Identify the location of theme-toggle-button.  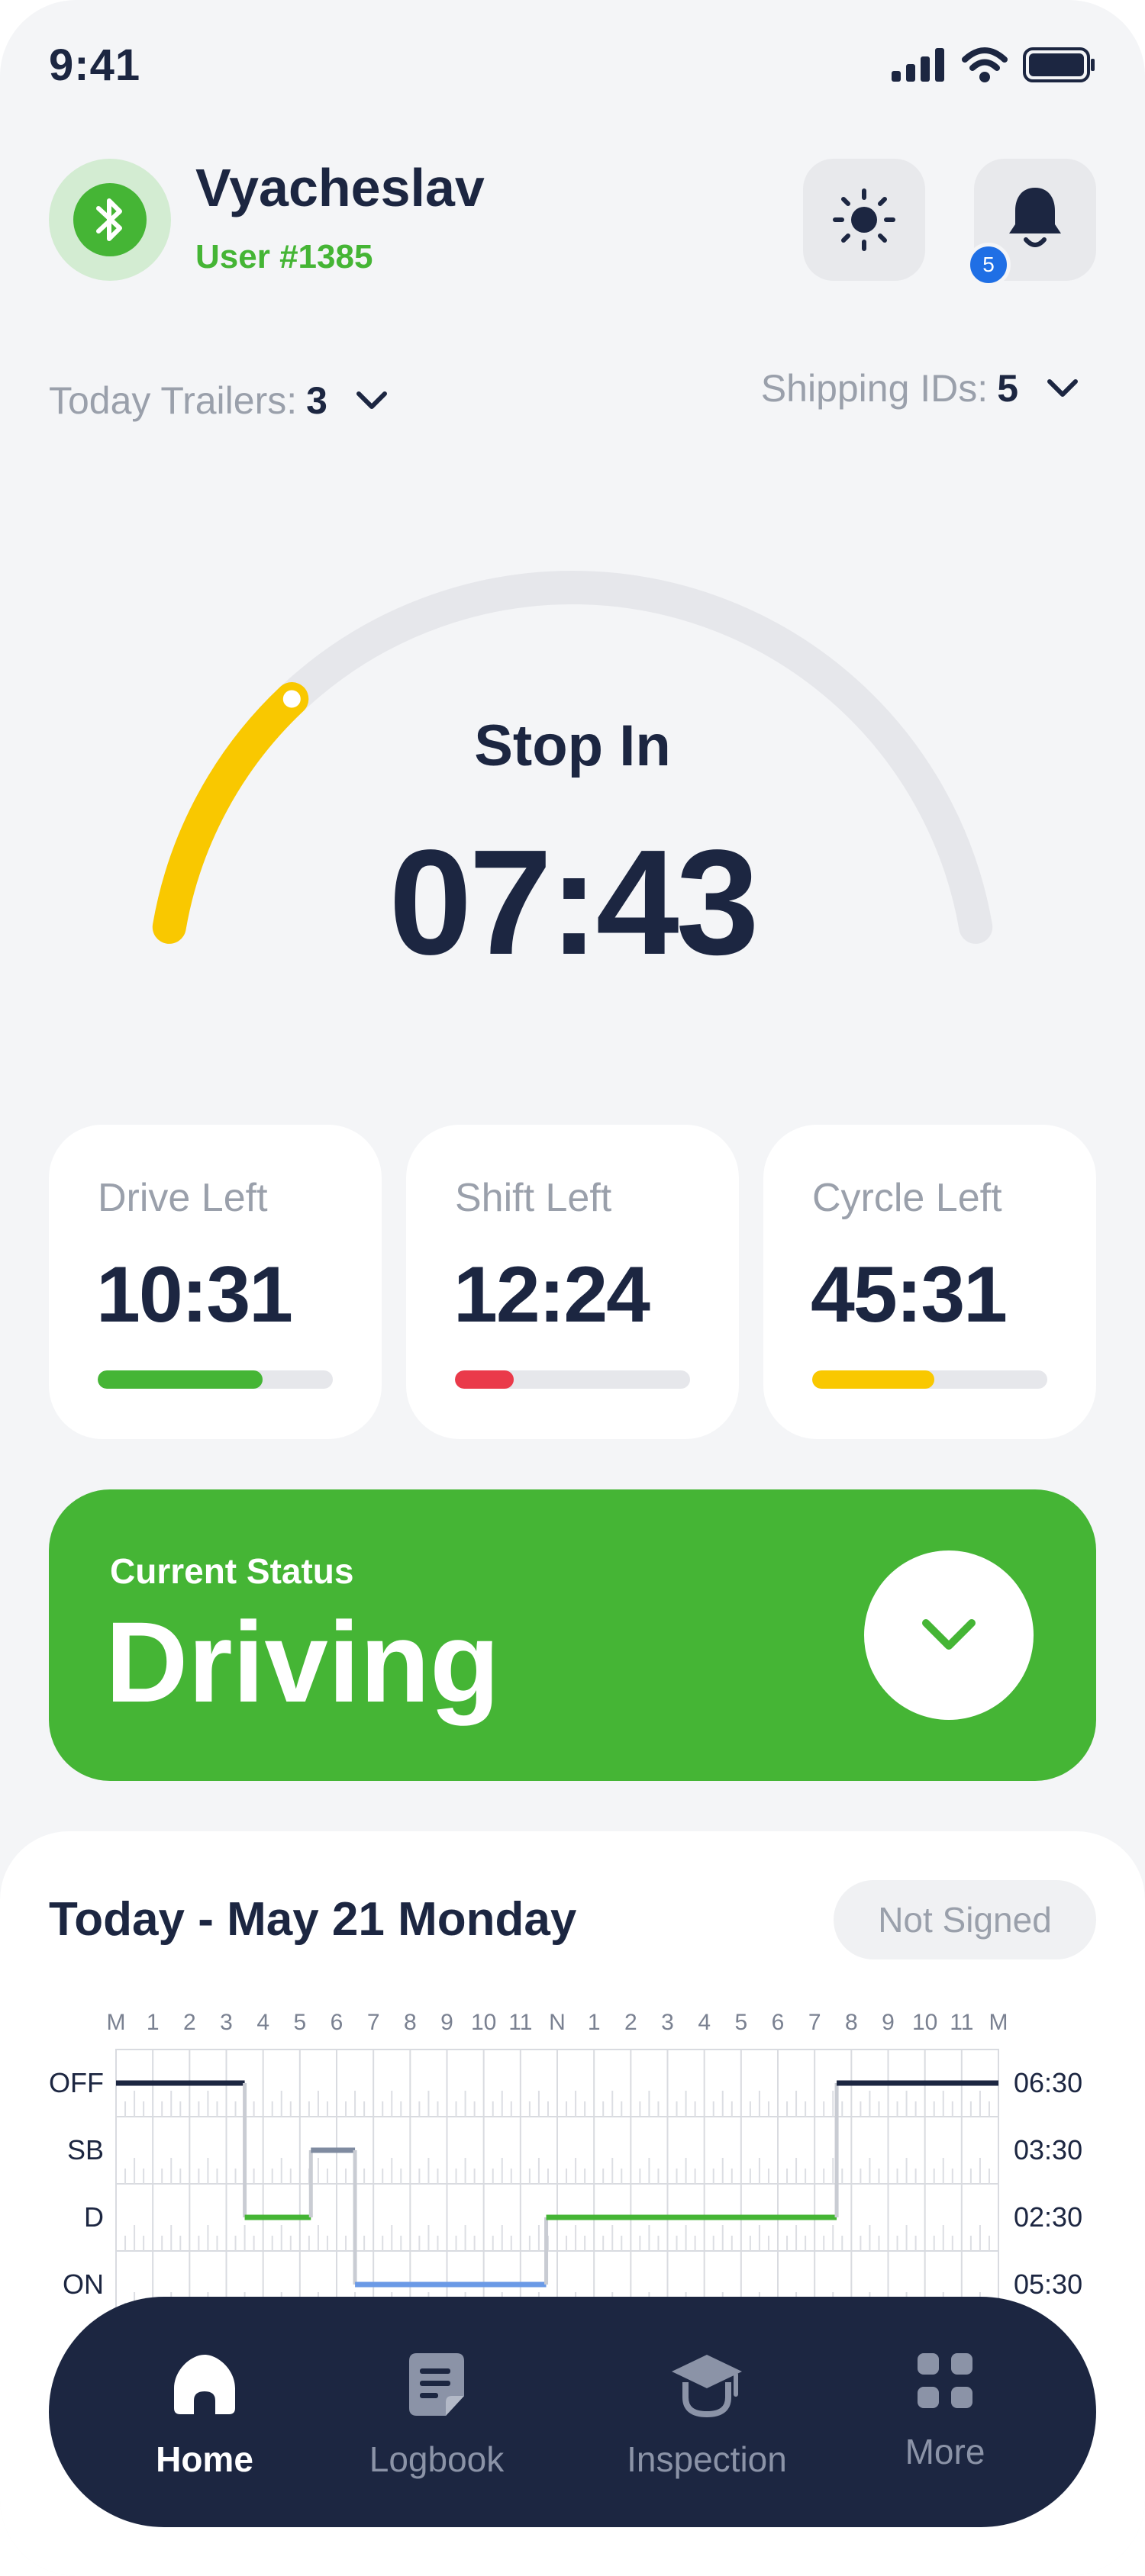
(864, 220).